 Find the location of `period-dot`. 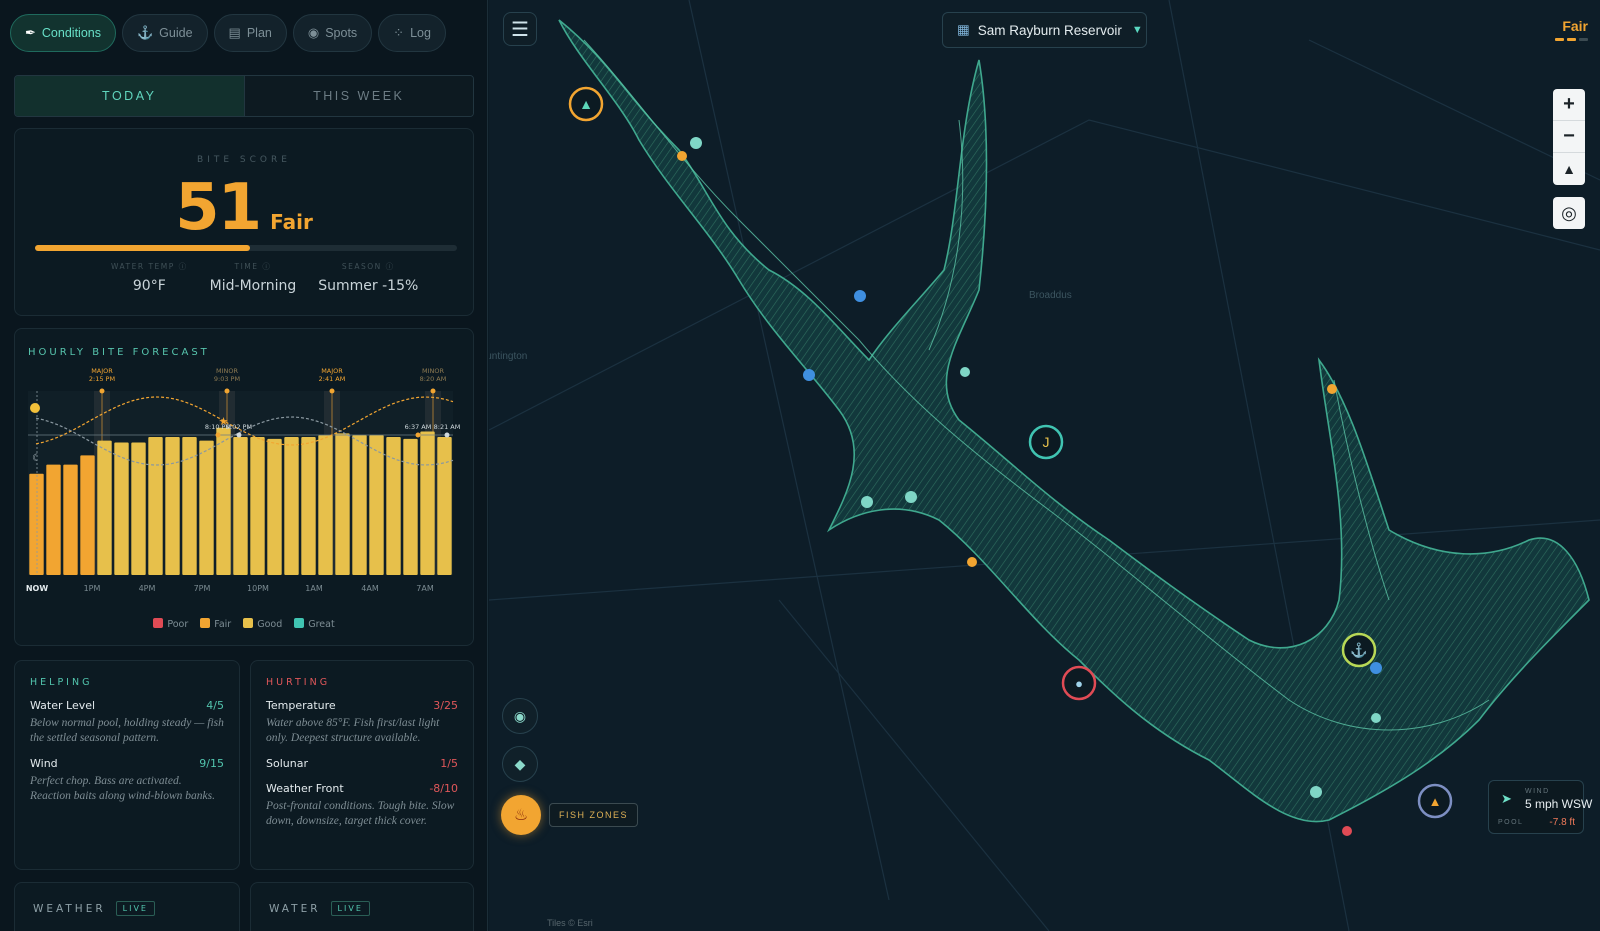

period-dot is located at coordinates (332, 391).